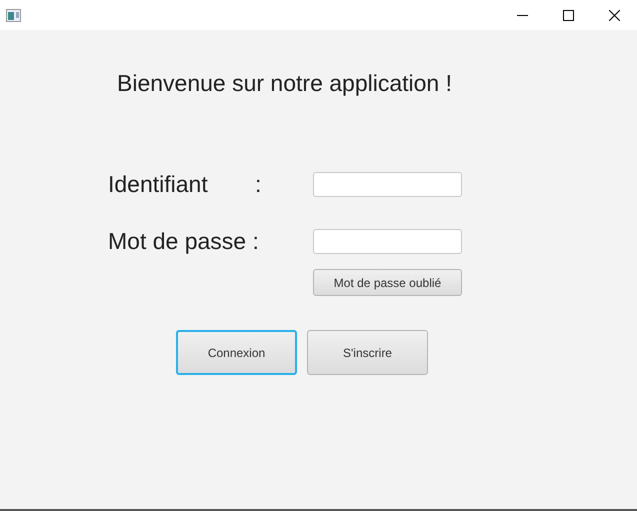  Describe the element at coordinates (158, 184) in the screenshot. I see `field-label: Identifiant` at that location.